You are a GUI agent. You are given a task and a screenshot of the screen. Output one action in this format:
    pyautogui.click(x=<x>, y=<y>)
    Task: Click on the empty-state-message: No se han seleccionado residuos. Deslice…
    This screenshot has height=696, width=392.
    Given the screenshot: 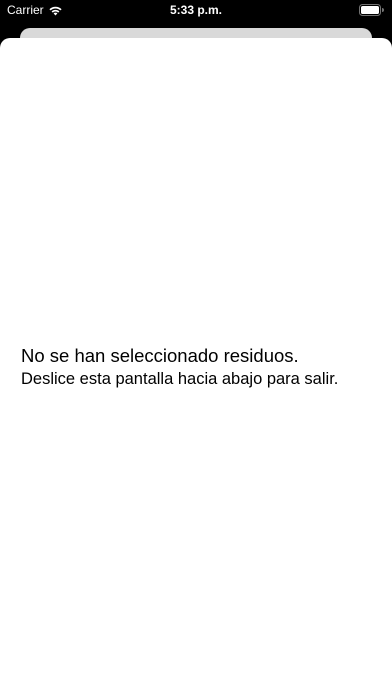 What is the action you would take?
    pyautogui.click(x=201, y=367)
    